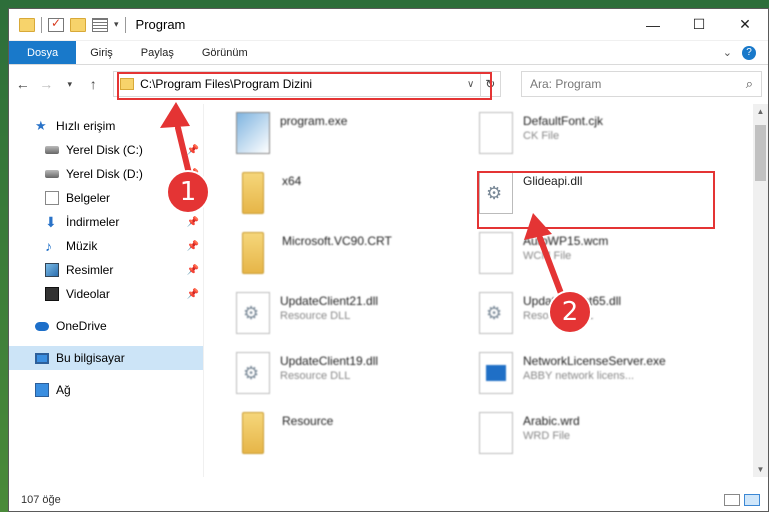 The height and width of the screenshot is (512, 769). I want to click on tab-view: Görünüm, so click(225, 52).